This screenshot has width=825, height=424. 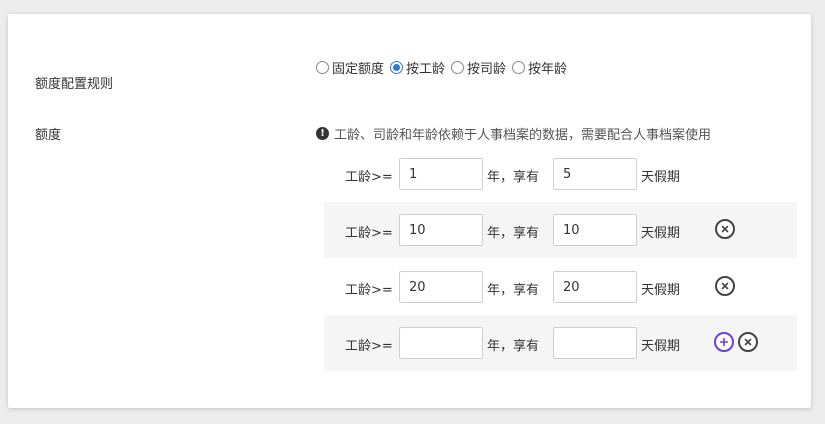 I want to click on quota-row-4: 工龄>= 年，享有 天假期, so click(x=560, y=343).